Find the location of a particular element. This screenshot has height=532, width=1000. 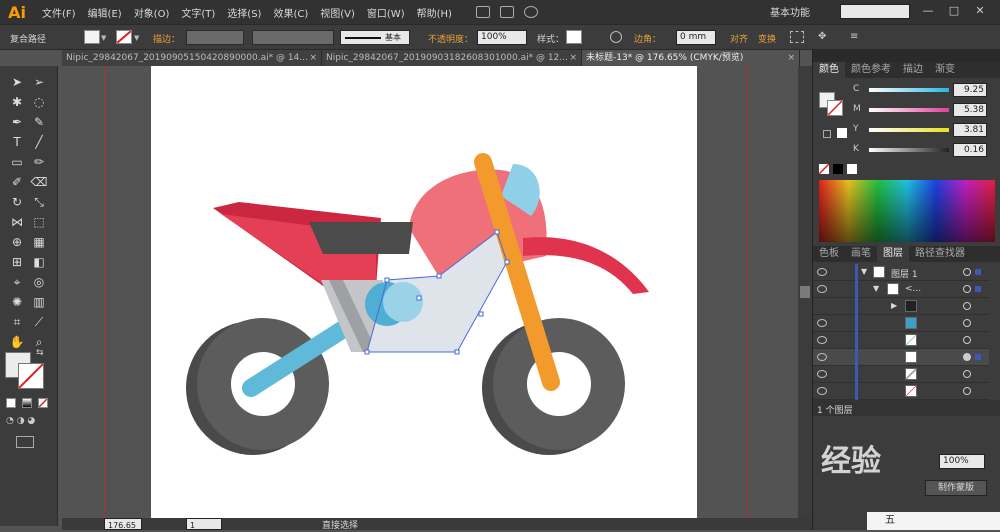

magenta-slider is located at coordinates (909, 110).